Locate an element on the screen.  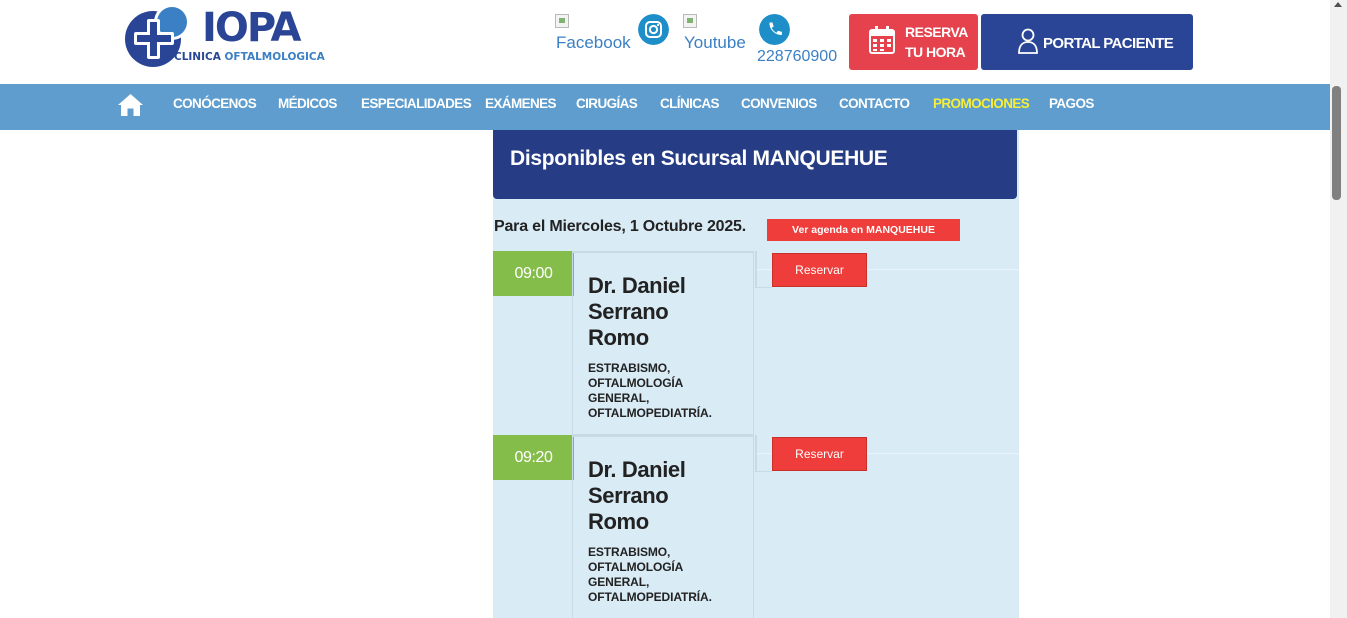
scrollbar-thumb is located at coordinates (1336, 143).